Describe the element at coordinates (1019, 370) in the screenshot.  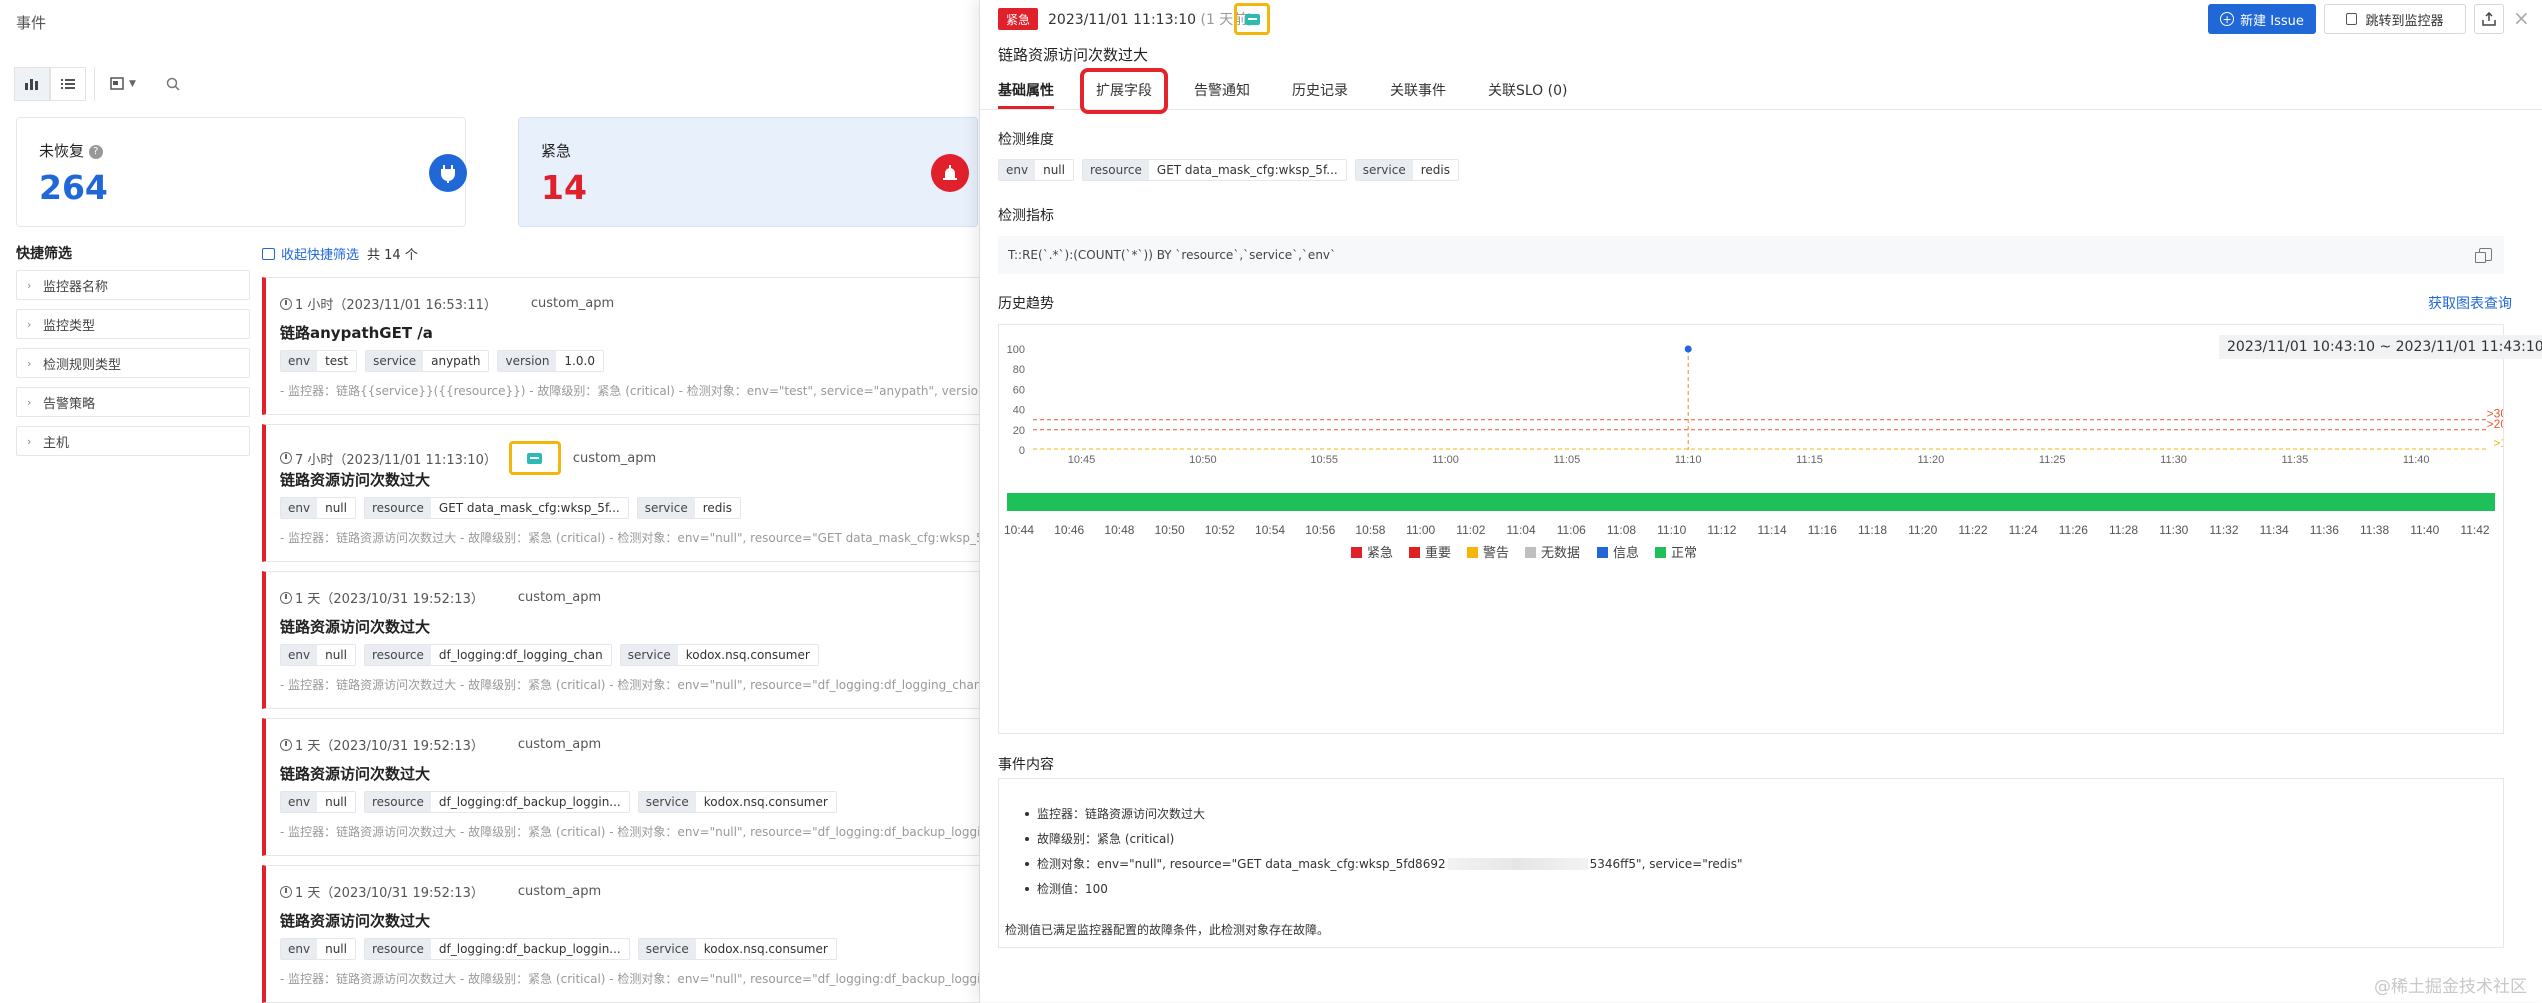
I see `y-tick-label: 80` at that location.